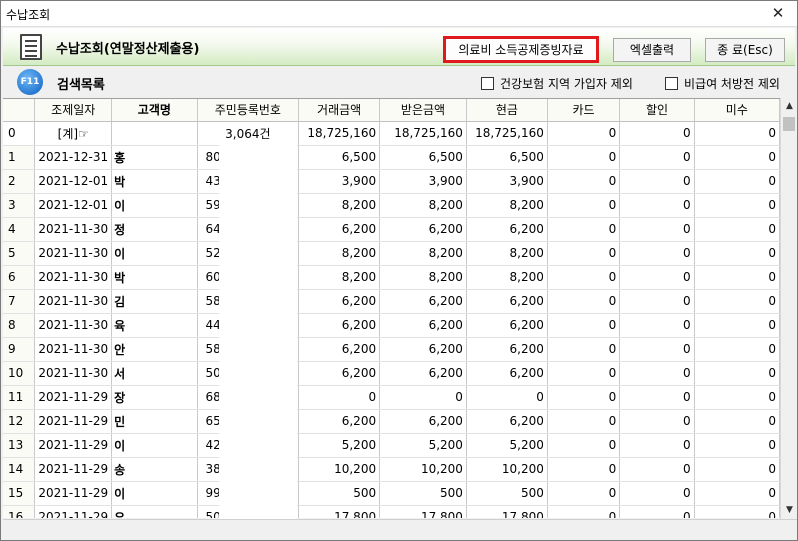  I want to click on table-row: 4 2021-11-30 정 64 6,200 6,200 6,200 0 0 0, so click(391, 229).